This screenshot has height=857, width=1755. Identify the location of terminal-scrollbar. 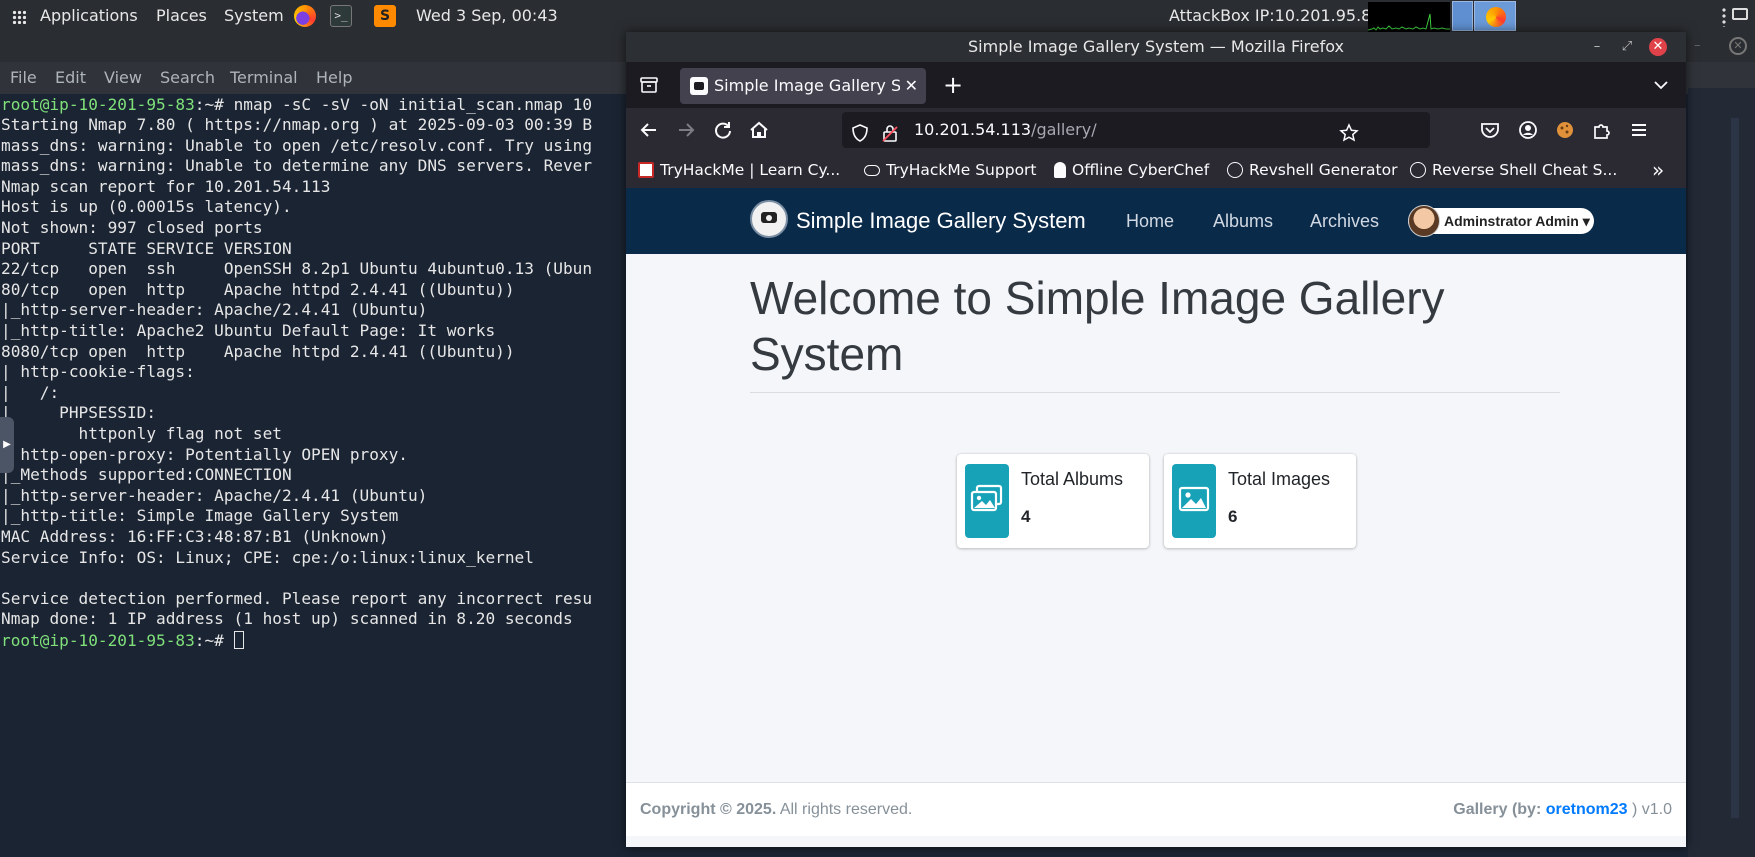
(1735, 468).